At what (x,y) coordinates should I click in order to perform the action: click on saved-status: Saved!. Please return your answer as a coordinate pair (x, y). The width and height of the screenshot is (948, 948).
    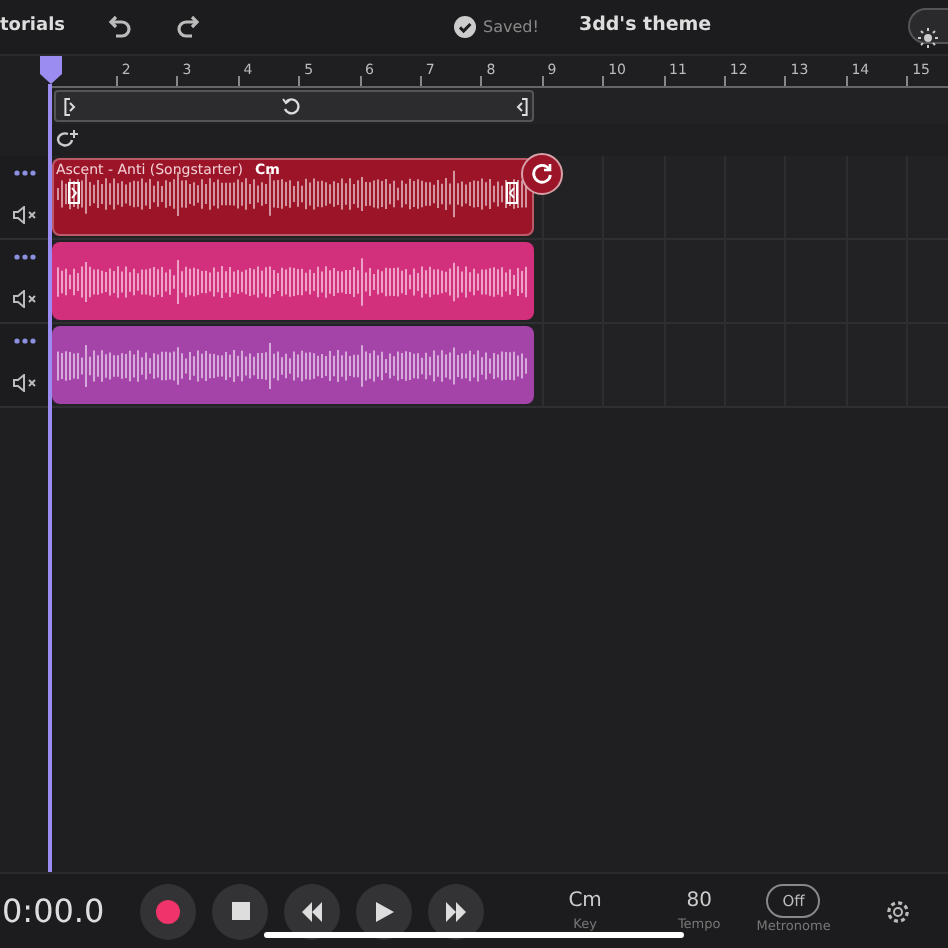
    Looking at the image, I should click on (511, 27).